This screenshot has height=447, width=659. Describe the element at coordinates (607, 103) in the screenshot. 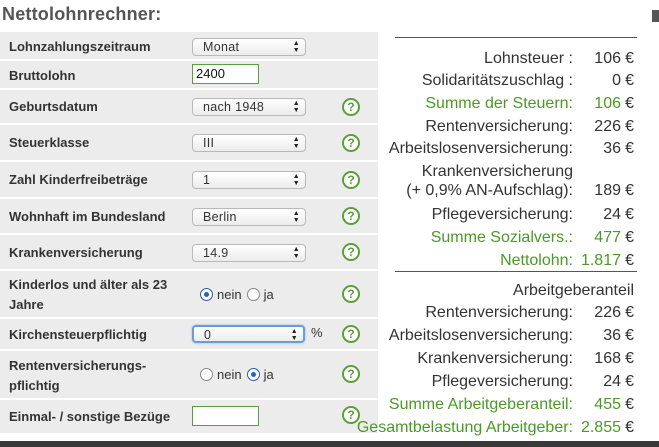

I see `result-summe-steuern-value: 106` at that location.